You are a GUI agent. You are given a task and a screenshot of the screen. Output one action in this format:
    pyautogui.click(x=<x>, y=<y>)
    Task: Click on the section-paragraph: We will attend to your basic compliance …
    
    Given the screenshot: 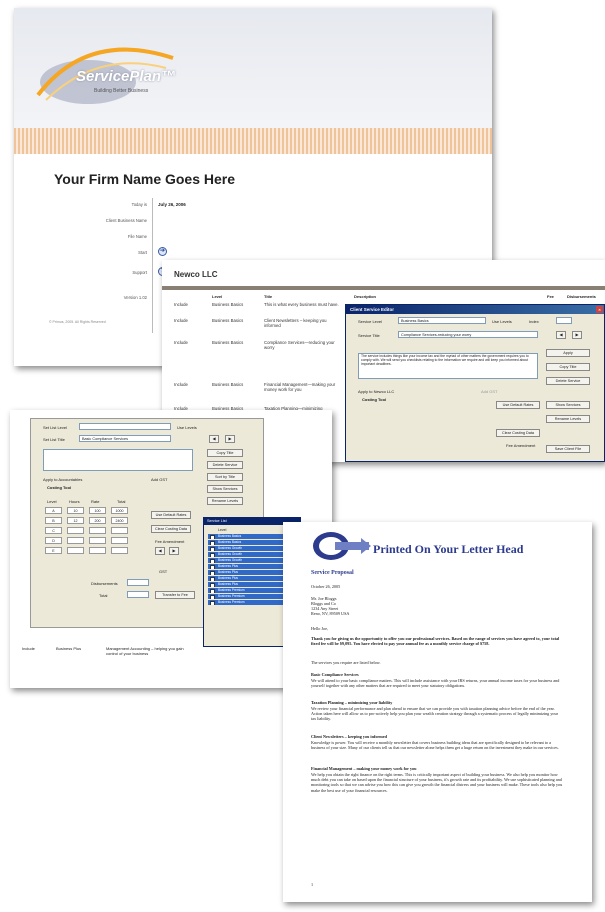 What is the action you would take?
    pyautogui.click(x=435, y=683)
    